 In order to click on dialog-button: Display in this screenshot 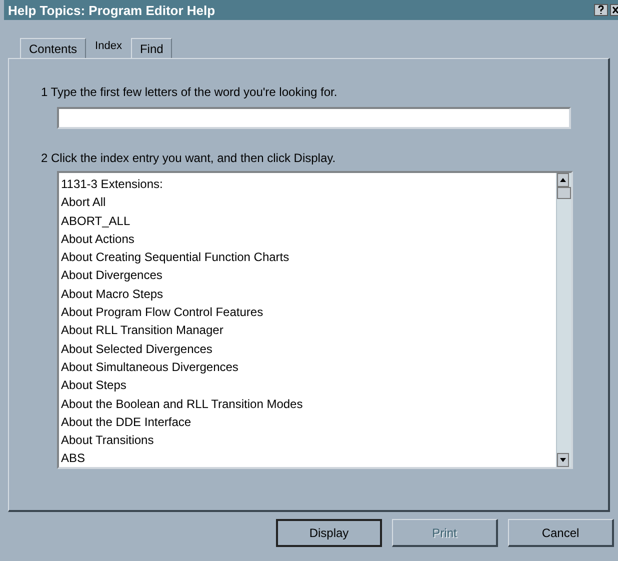, I will do `click(329, 533)`.